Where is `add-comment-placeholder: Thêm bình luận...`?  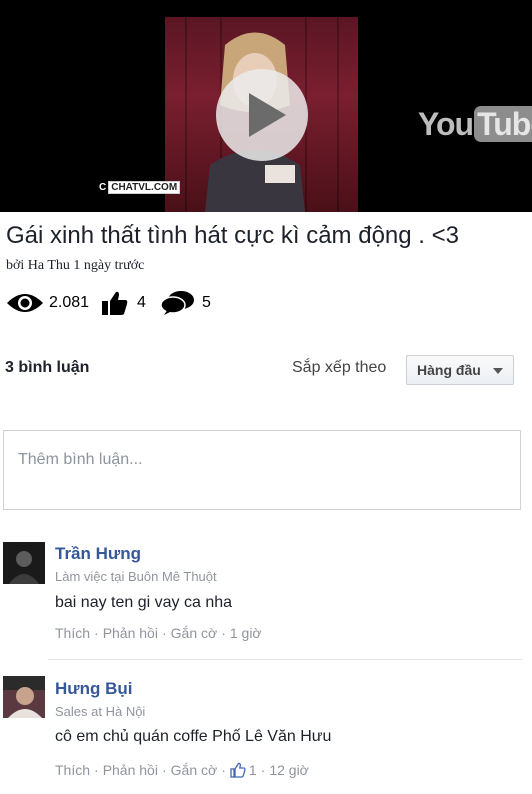 add-comment-placeholder: Thêm bình luận... is located at coordinates (80, 459).